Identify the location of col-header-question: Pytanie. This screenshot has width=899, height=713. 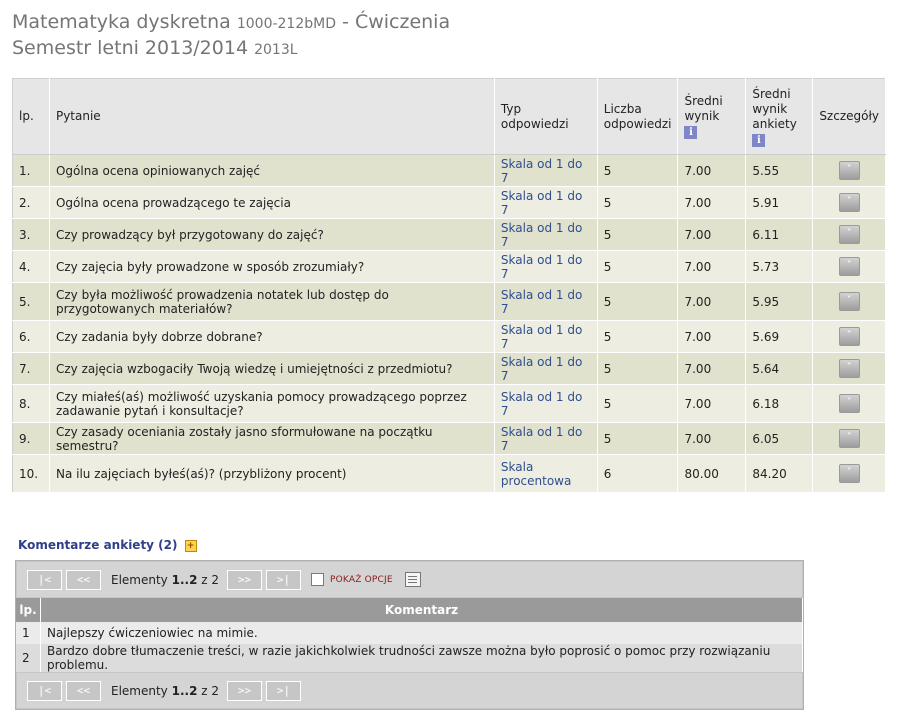
(272, 116).